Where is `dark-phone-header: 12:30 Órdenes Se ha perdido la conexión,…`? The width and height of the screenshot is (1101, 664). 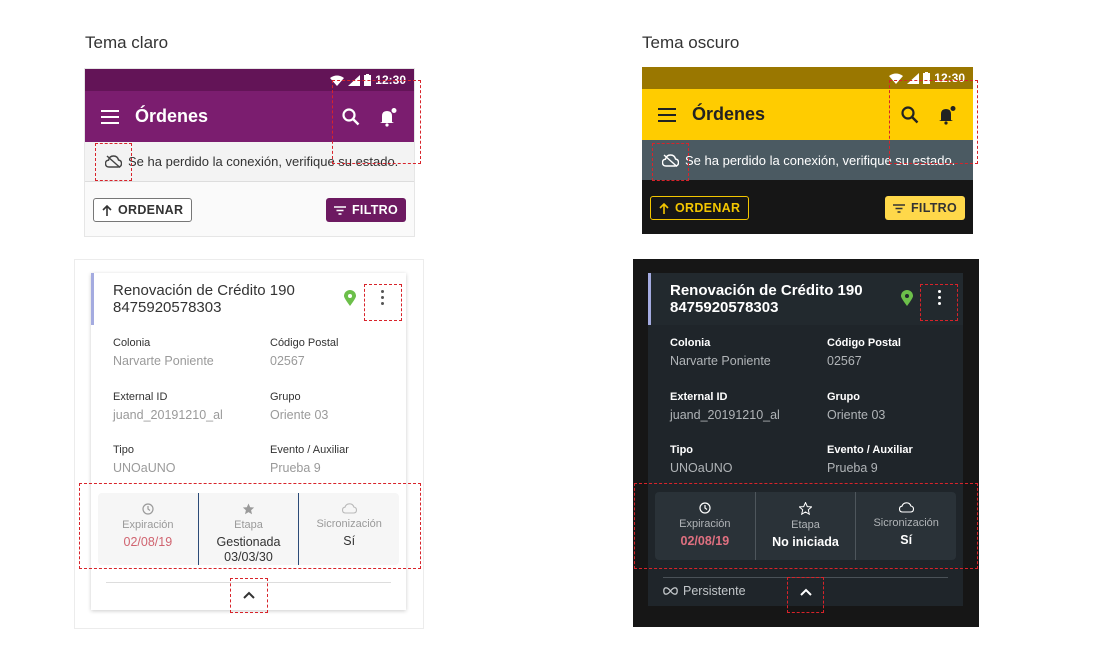 dark-phone-header: 12:30 Órdenes Se ha perdido la conexión,… is located at coordinates (807, 150).